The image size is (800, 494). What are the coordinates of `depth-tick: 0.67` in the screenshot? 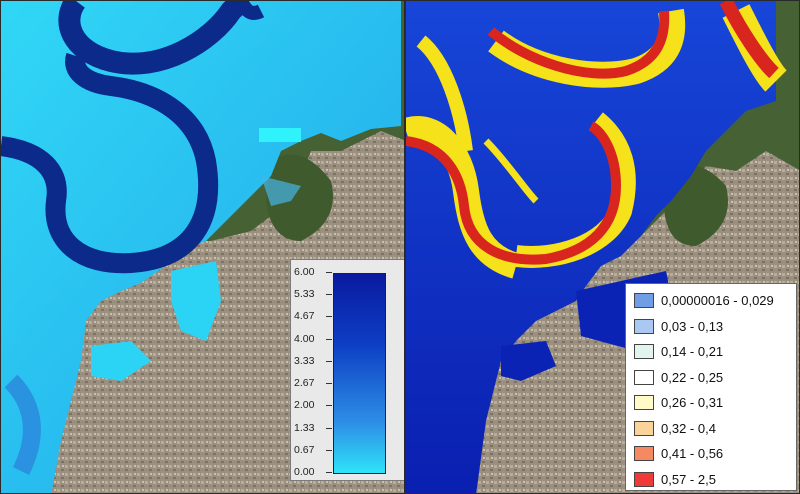 It's located at (313, 450).